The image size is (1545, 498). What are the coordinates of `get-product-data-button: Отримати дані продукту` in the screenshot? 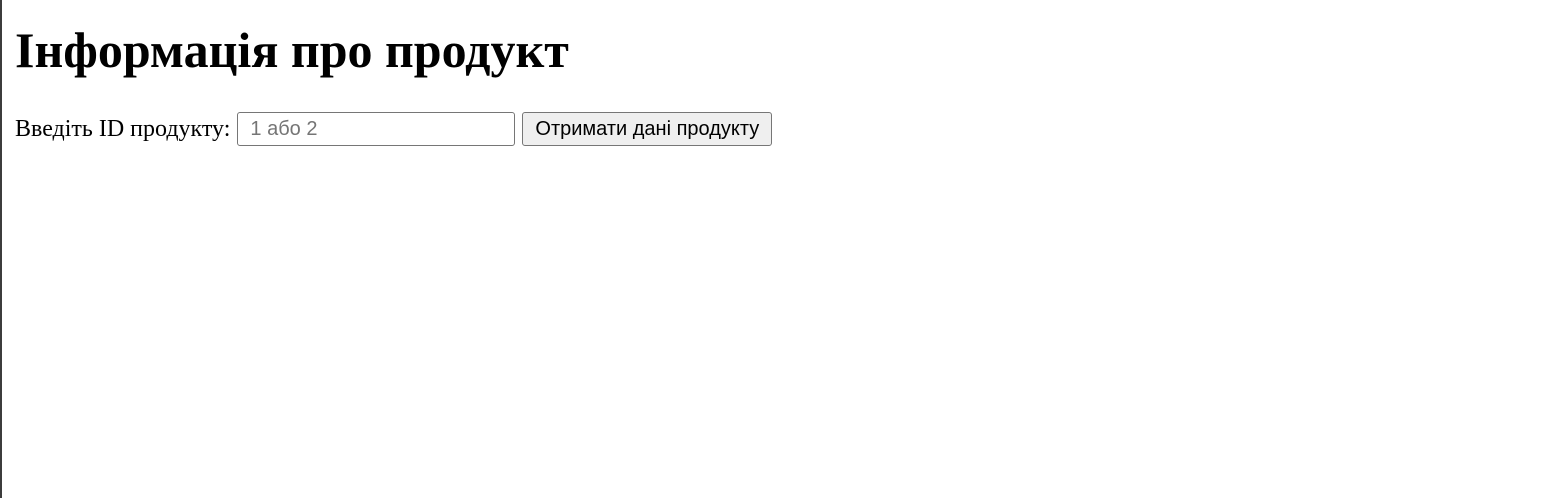 It's located at (647, 129).